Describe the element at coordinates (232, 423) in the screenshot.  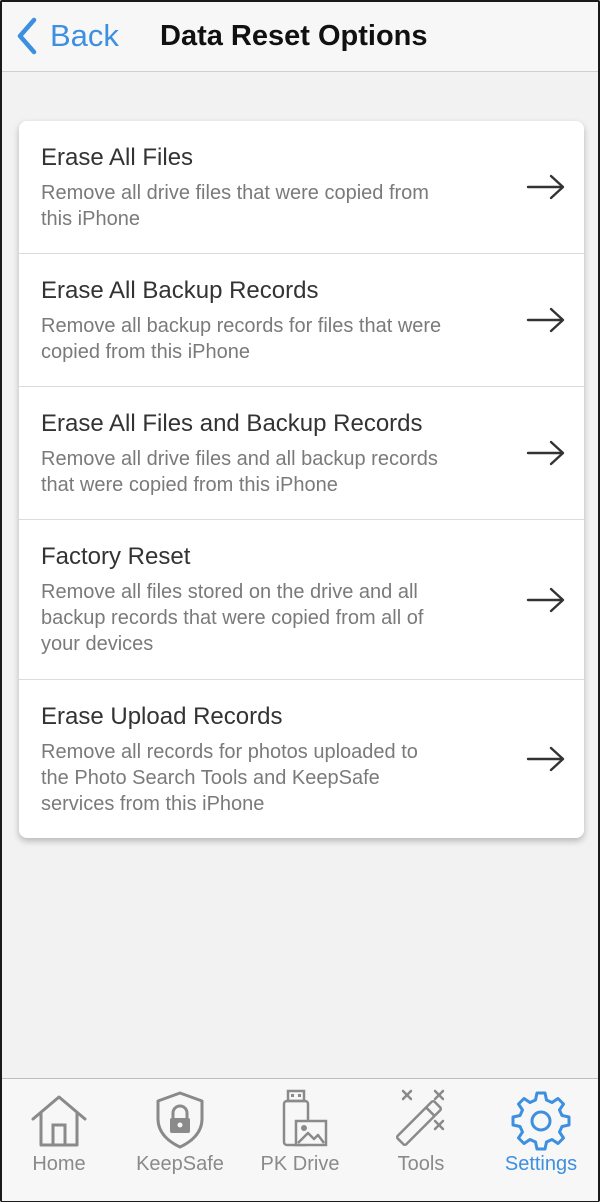
I see `option-title: Erase All Files and Backup Records` at that location.